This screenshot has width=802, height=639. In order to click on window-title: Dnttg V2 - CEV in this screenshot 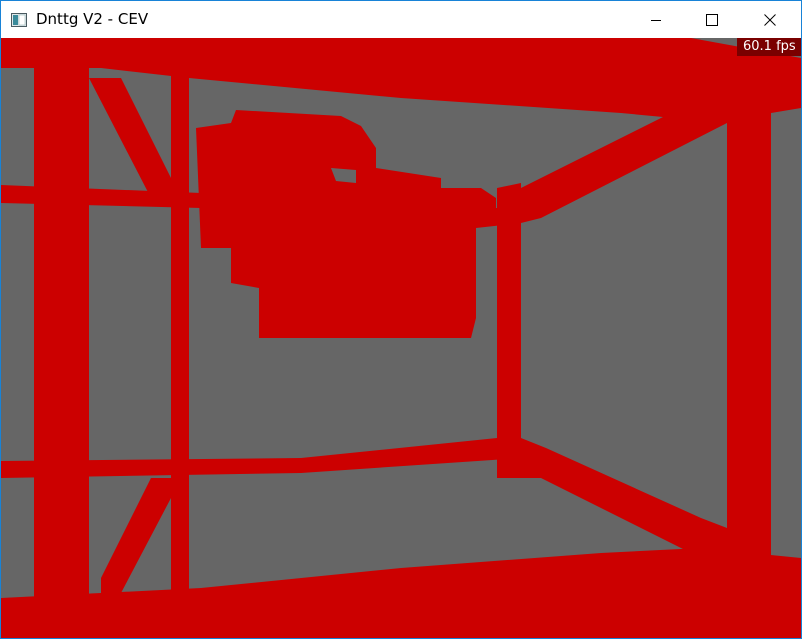, I will do `click(92, 19)`.